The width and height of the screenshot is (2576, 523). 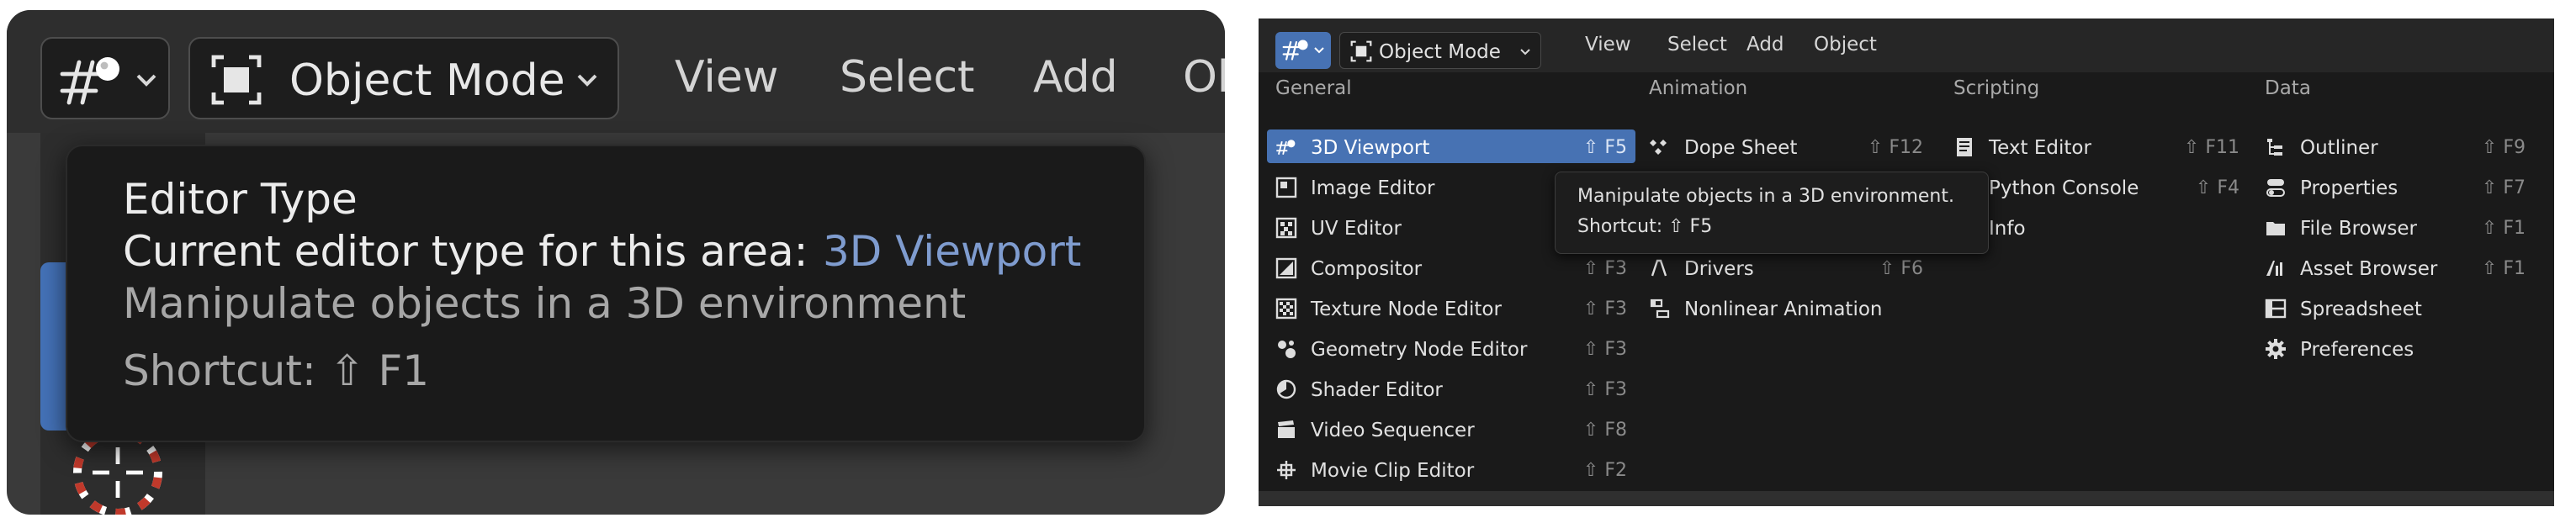 What do you see at coordinates (1377, 390) in the screenshot?
I see `item-label: Shader Editor` at bounding box center [1377, 390].